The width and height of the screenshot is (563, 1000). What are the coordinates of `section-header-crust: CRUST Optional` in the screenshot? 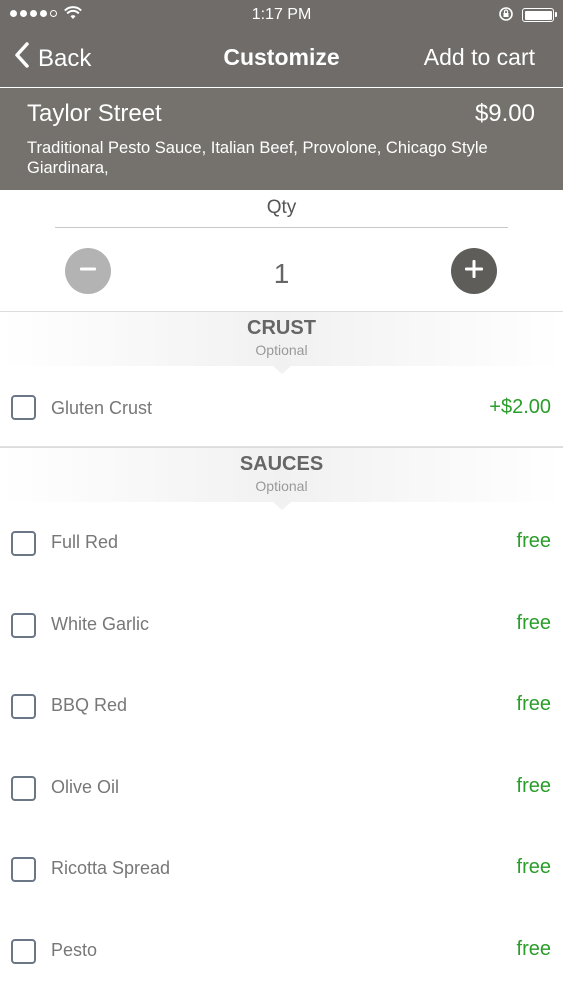 It's located at (281, 342).